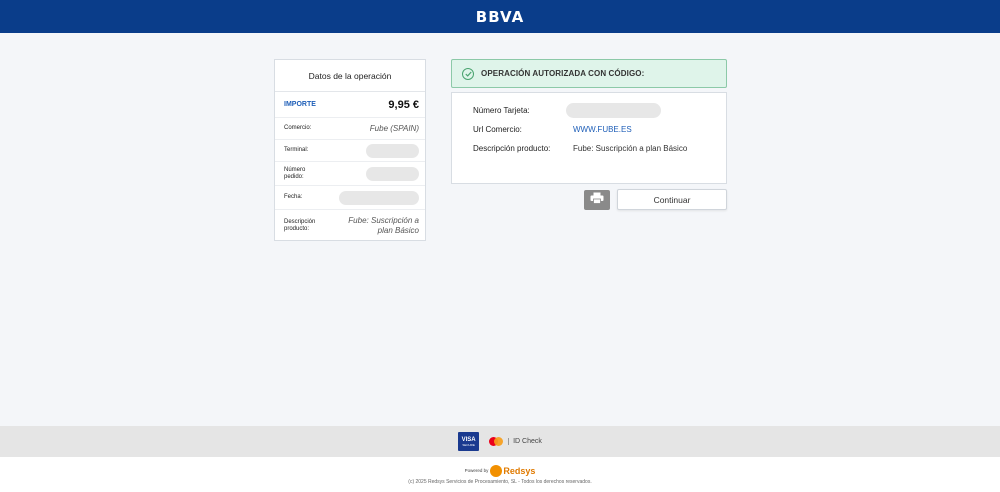 The image size is (1000, 492). I want to click on terminal-row: Terminal:, so click(350, 151).